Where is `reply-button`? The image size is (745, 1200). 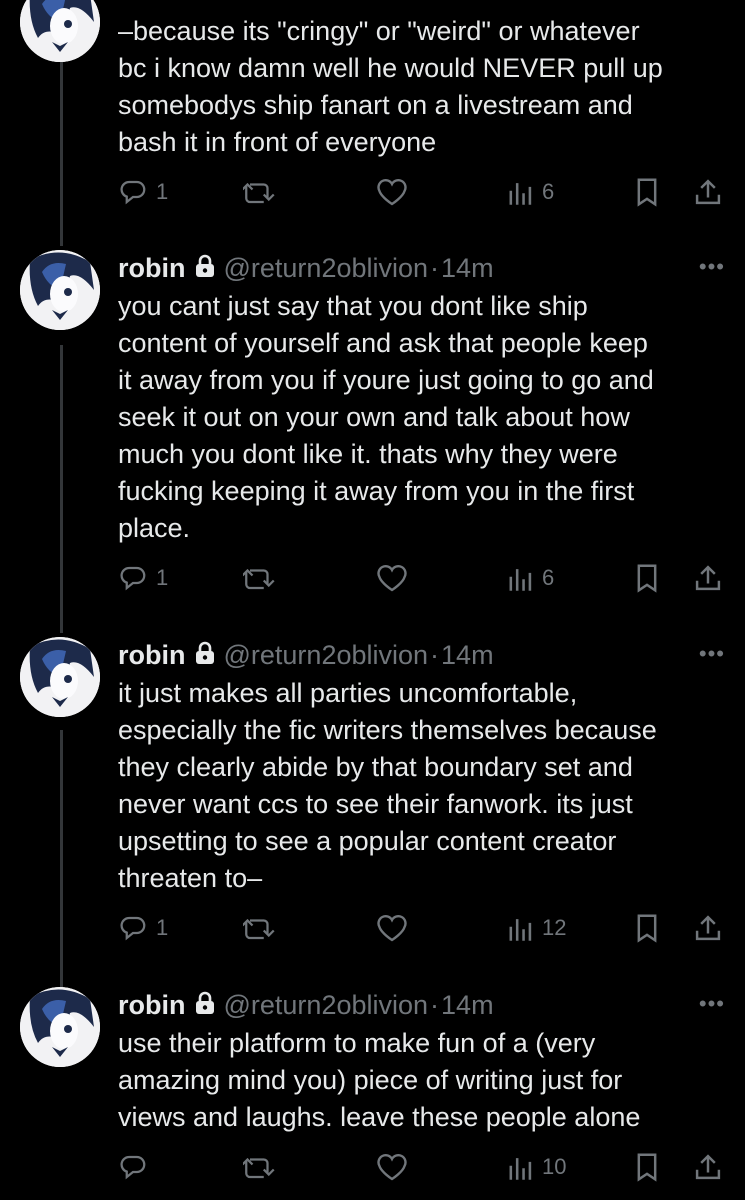 reply-button is located at coordinates (137, 1167).